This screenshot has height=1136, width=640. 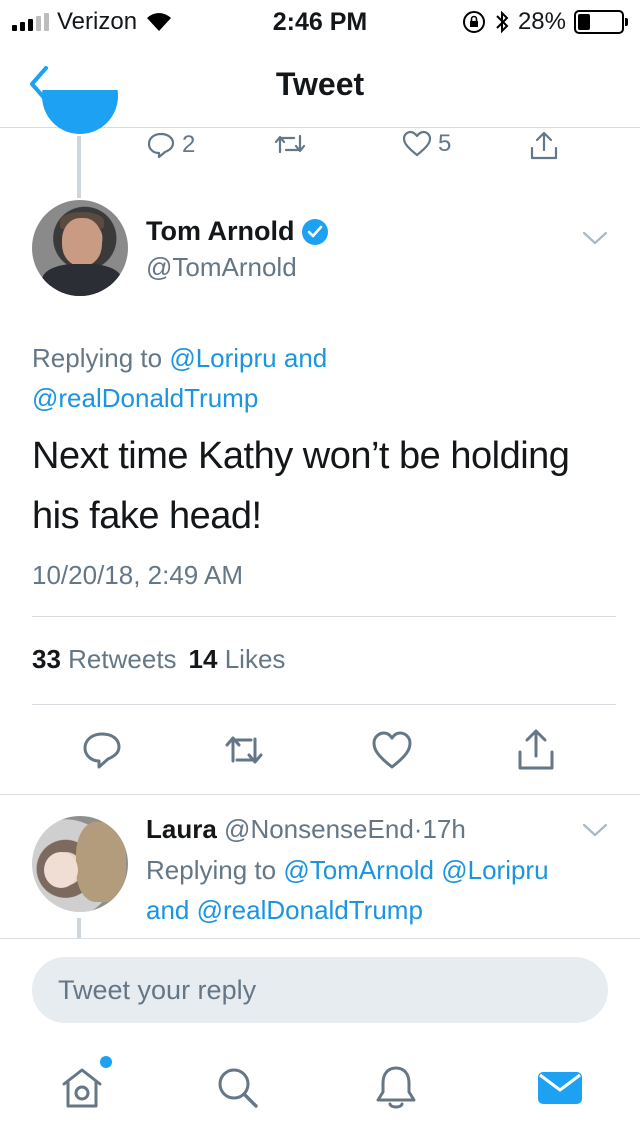 What do you see at coordinates (320, 1088) in the screenshot?
I see `tab-bar` at bounding box center [320, 1088].